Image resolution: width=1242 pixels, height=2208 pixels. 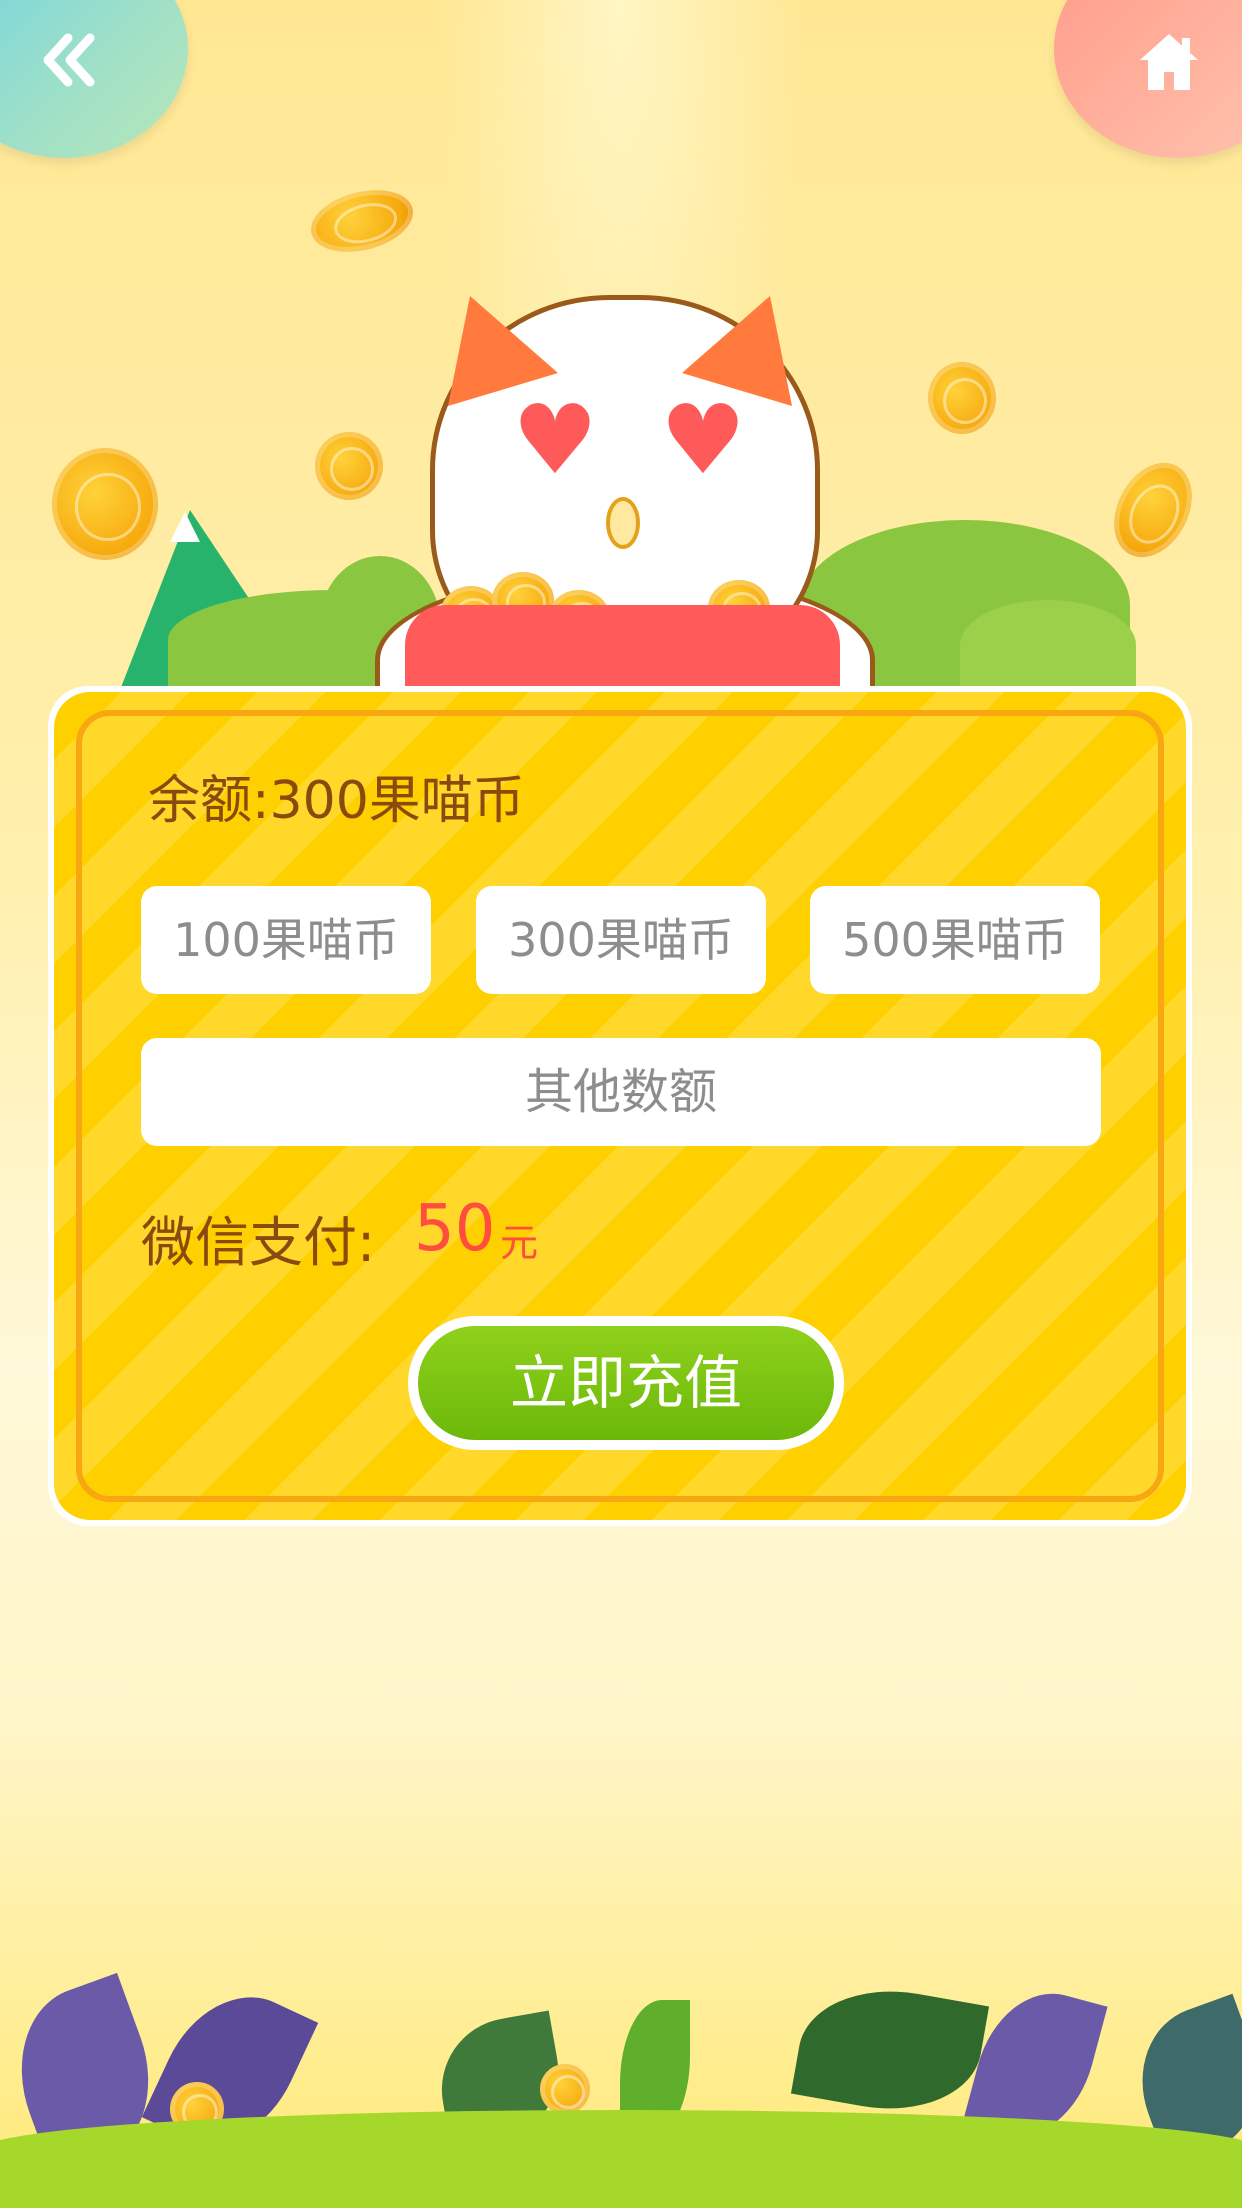 What do you see at coordinates (519, 1243) in the screenshot?
I see `payment-unit: 元` at bounding box center [519, 1243].